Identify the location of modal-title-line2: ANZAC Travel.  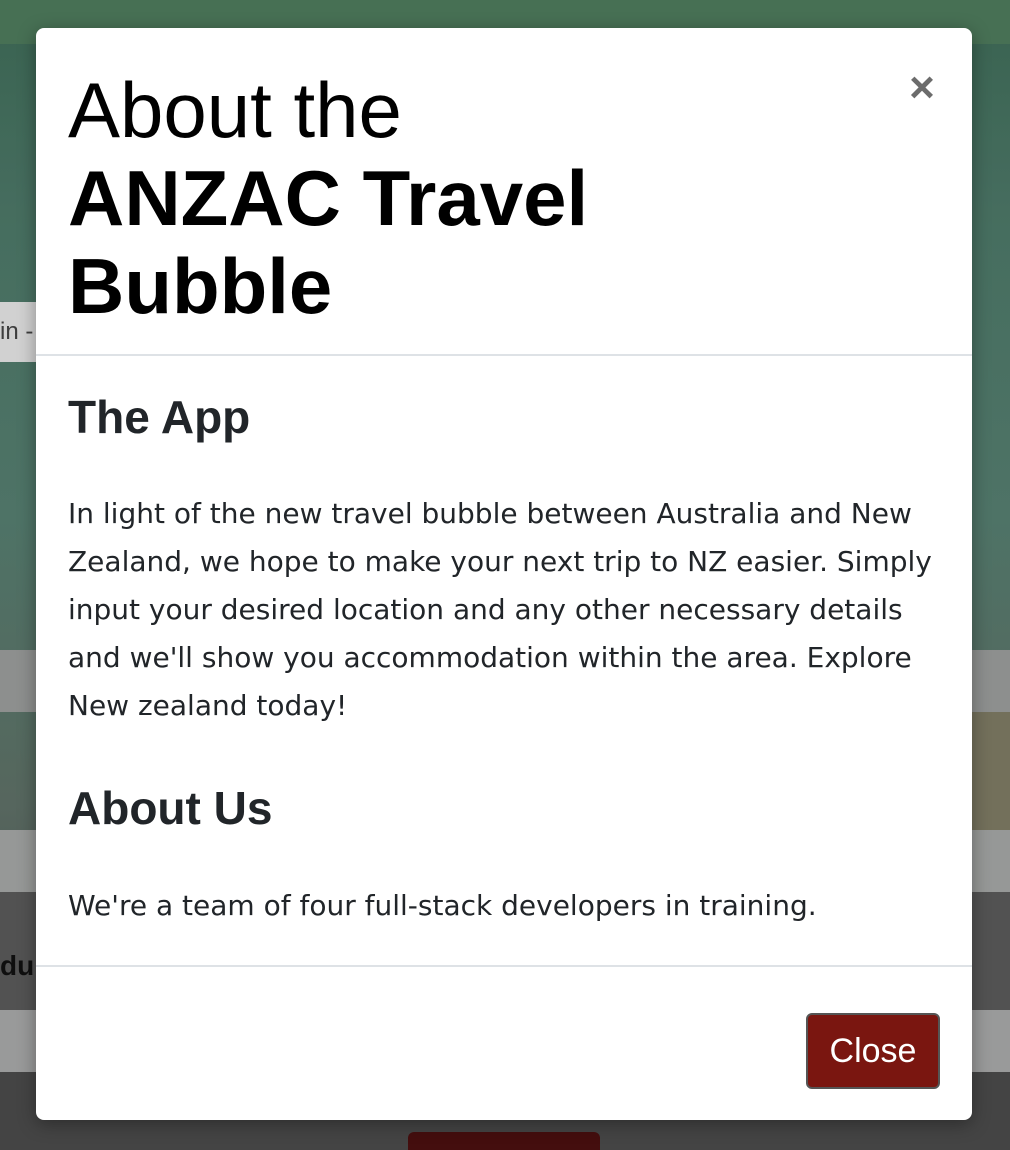
(328, 198).